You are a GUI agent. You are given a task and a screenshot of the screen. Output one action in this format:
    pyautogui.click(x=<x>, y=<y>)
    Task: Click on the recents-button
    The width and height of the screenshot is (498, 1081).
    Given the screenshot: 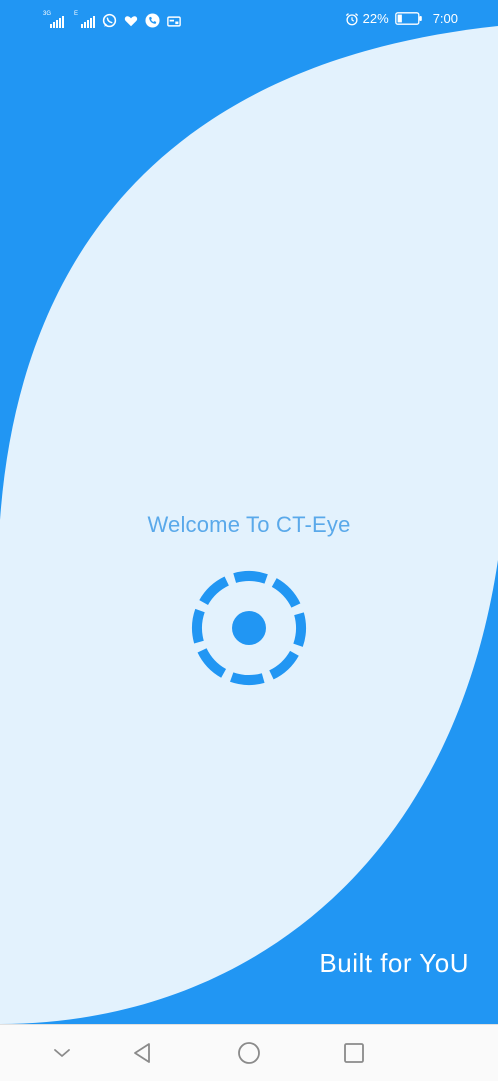 What is the action you would take?
    pyautogui.click(x=354, y=1053)
    